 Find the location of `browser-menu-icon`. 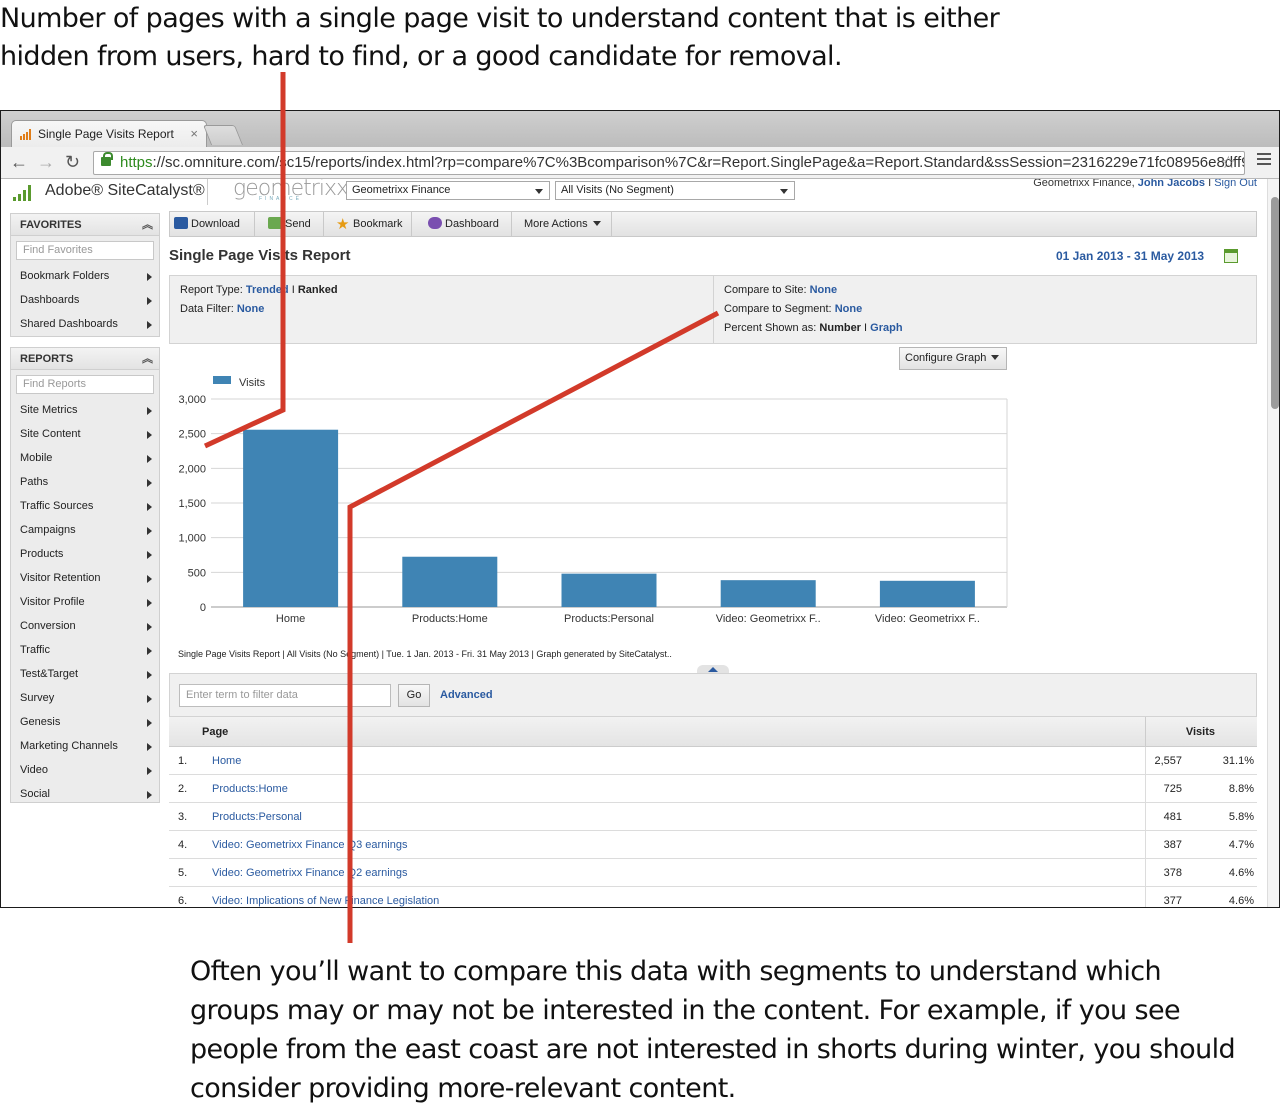

browser-menu-icon is located at coordinates (1264, 160).